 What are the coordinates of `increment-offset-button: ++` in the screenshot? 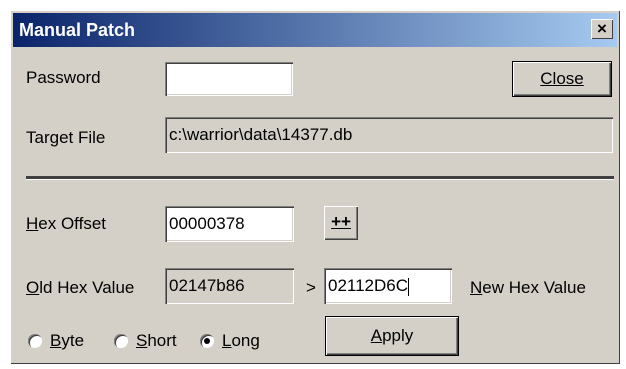 It's located at (341, 223).